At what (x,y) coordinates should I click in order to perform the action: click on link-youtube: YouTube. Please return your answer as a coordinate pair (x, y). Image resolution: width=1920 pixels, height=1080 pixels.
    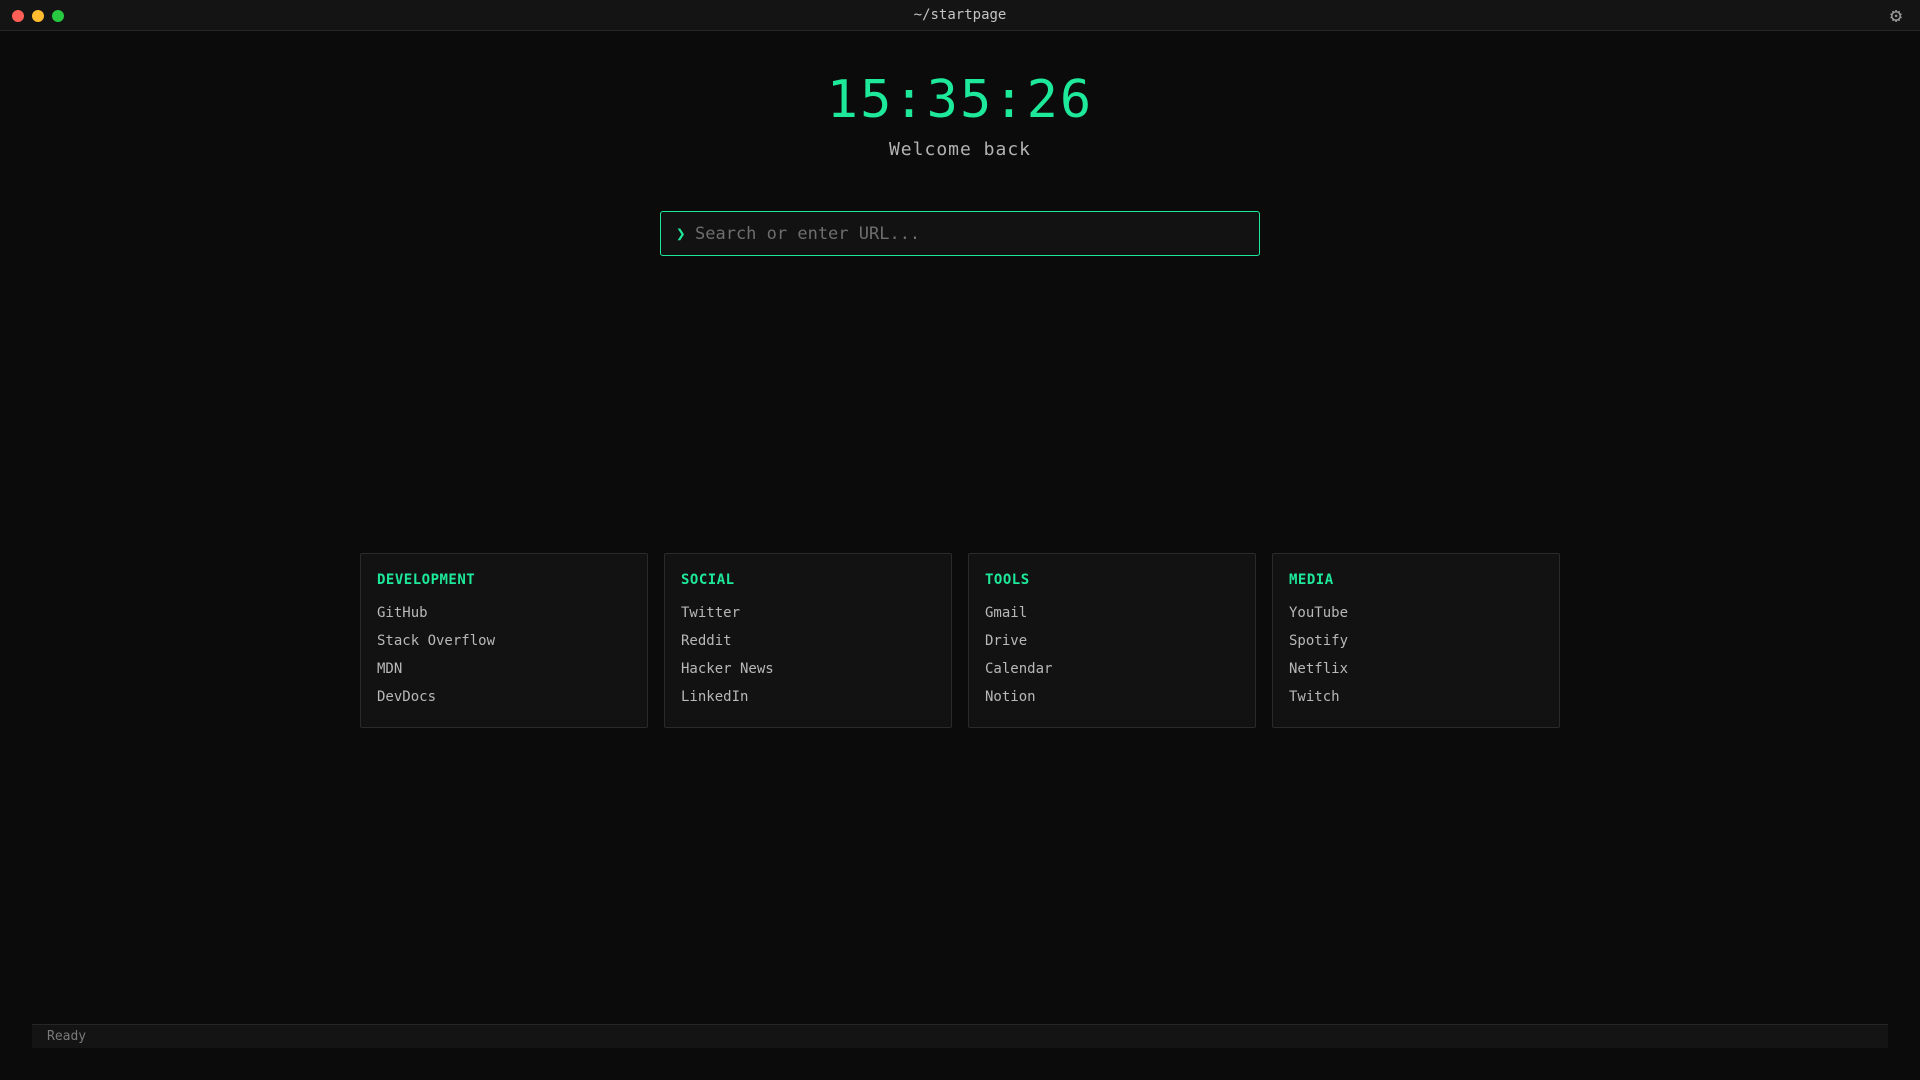
    Looking at the image, I should click on (1416, 613).